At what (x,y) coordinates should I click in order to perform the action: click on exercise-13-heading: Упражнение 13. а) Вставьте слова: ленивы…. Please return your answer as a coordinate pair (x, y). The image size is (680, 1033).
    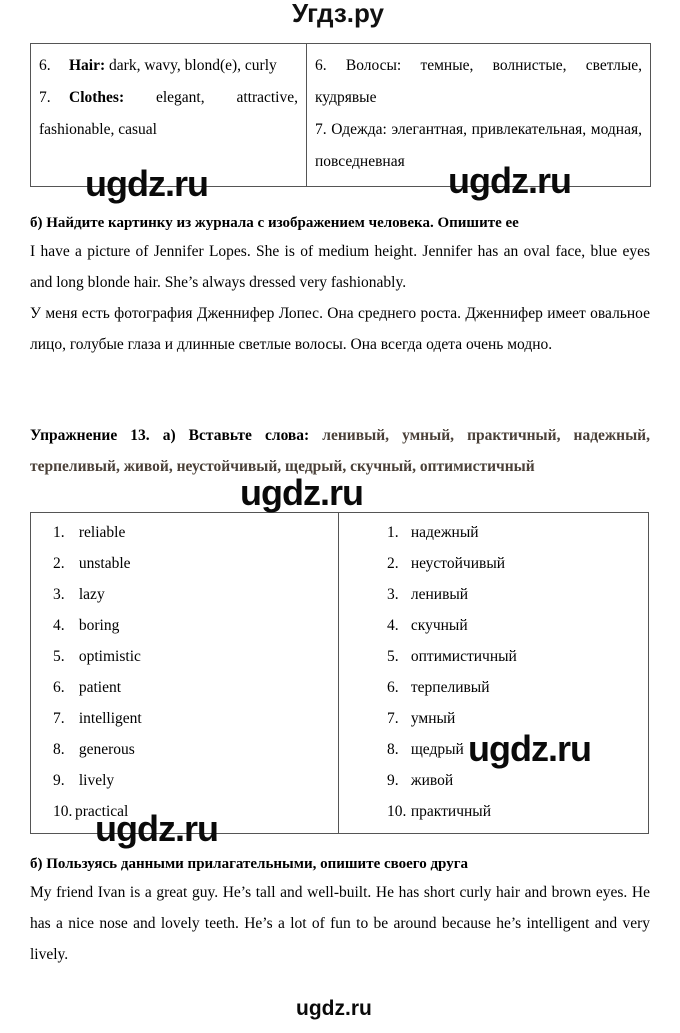
    Looking at the image, I should click on (340, 451).